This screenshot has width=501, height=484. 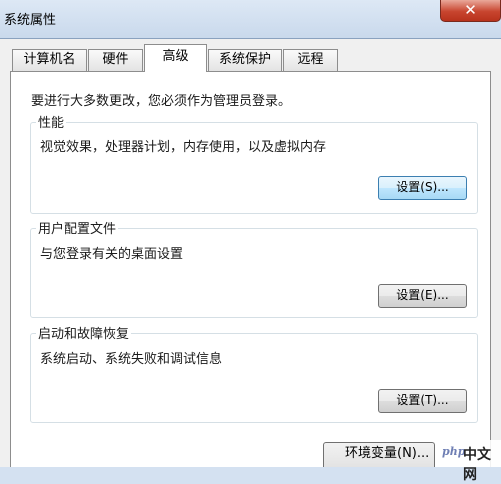 I want to click on performance-title: 性能, so click(x=51, y=121).